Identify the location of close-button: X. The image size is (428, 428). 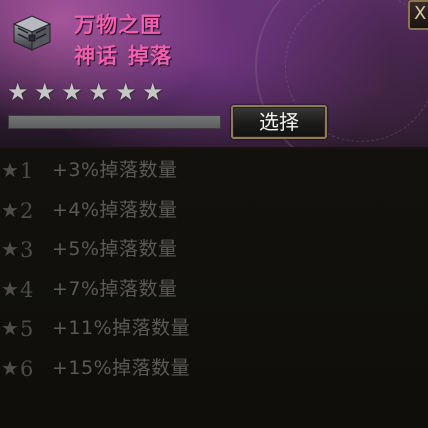
(418, 15).